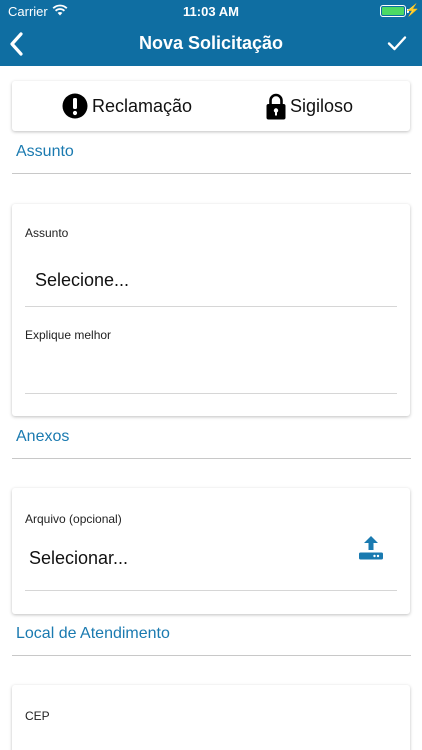  Describe the element at coordinates (412, 10) in the screenshot. I see `charging-icon: ⚡` at that location.